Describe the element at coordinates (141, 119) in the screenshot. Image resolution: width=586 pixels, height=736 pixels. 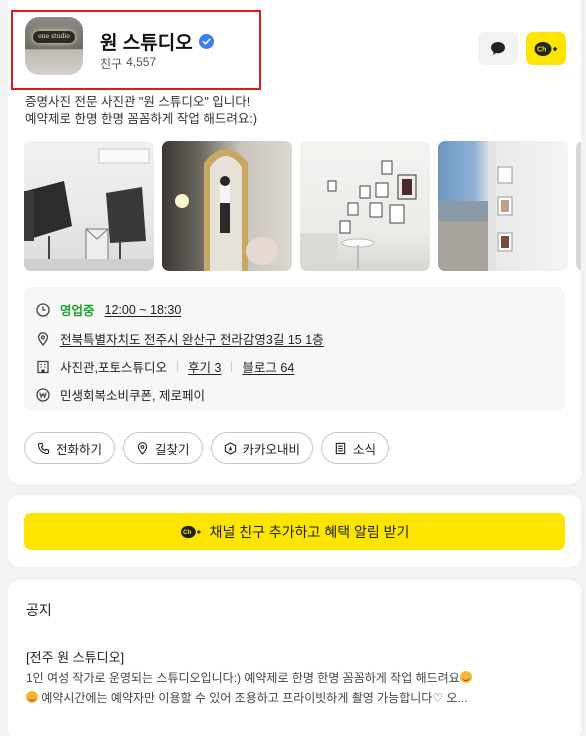
I see `description-line: 예약제로 한명 한명 꼼꼼하게 작업 해드려요:)` at that location.